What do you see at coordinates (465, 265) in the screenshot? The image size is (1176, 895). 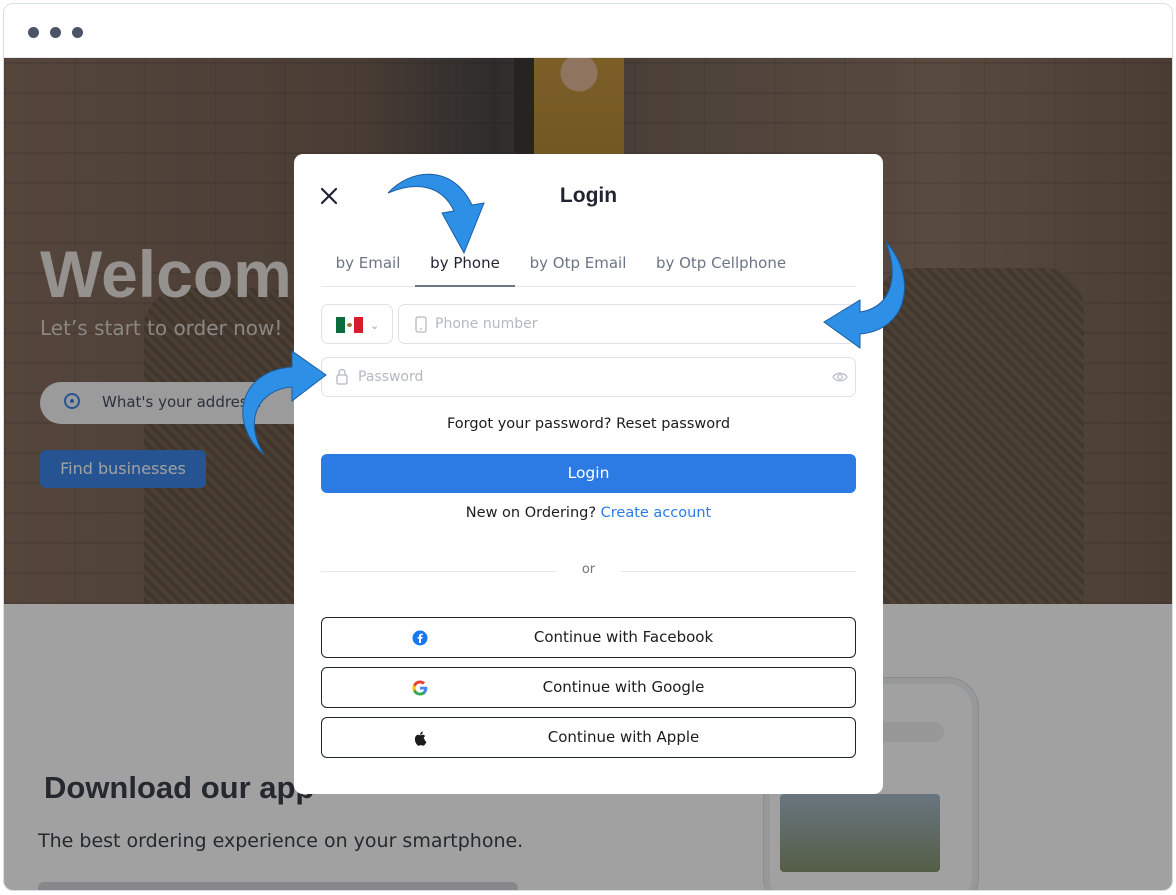 I see `tab-by-phone: by Phone` at bounding box center [465, 265].